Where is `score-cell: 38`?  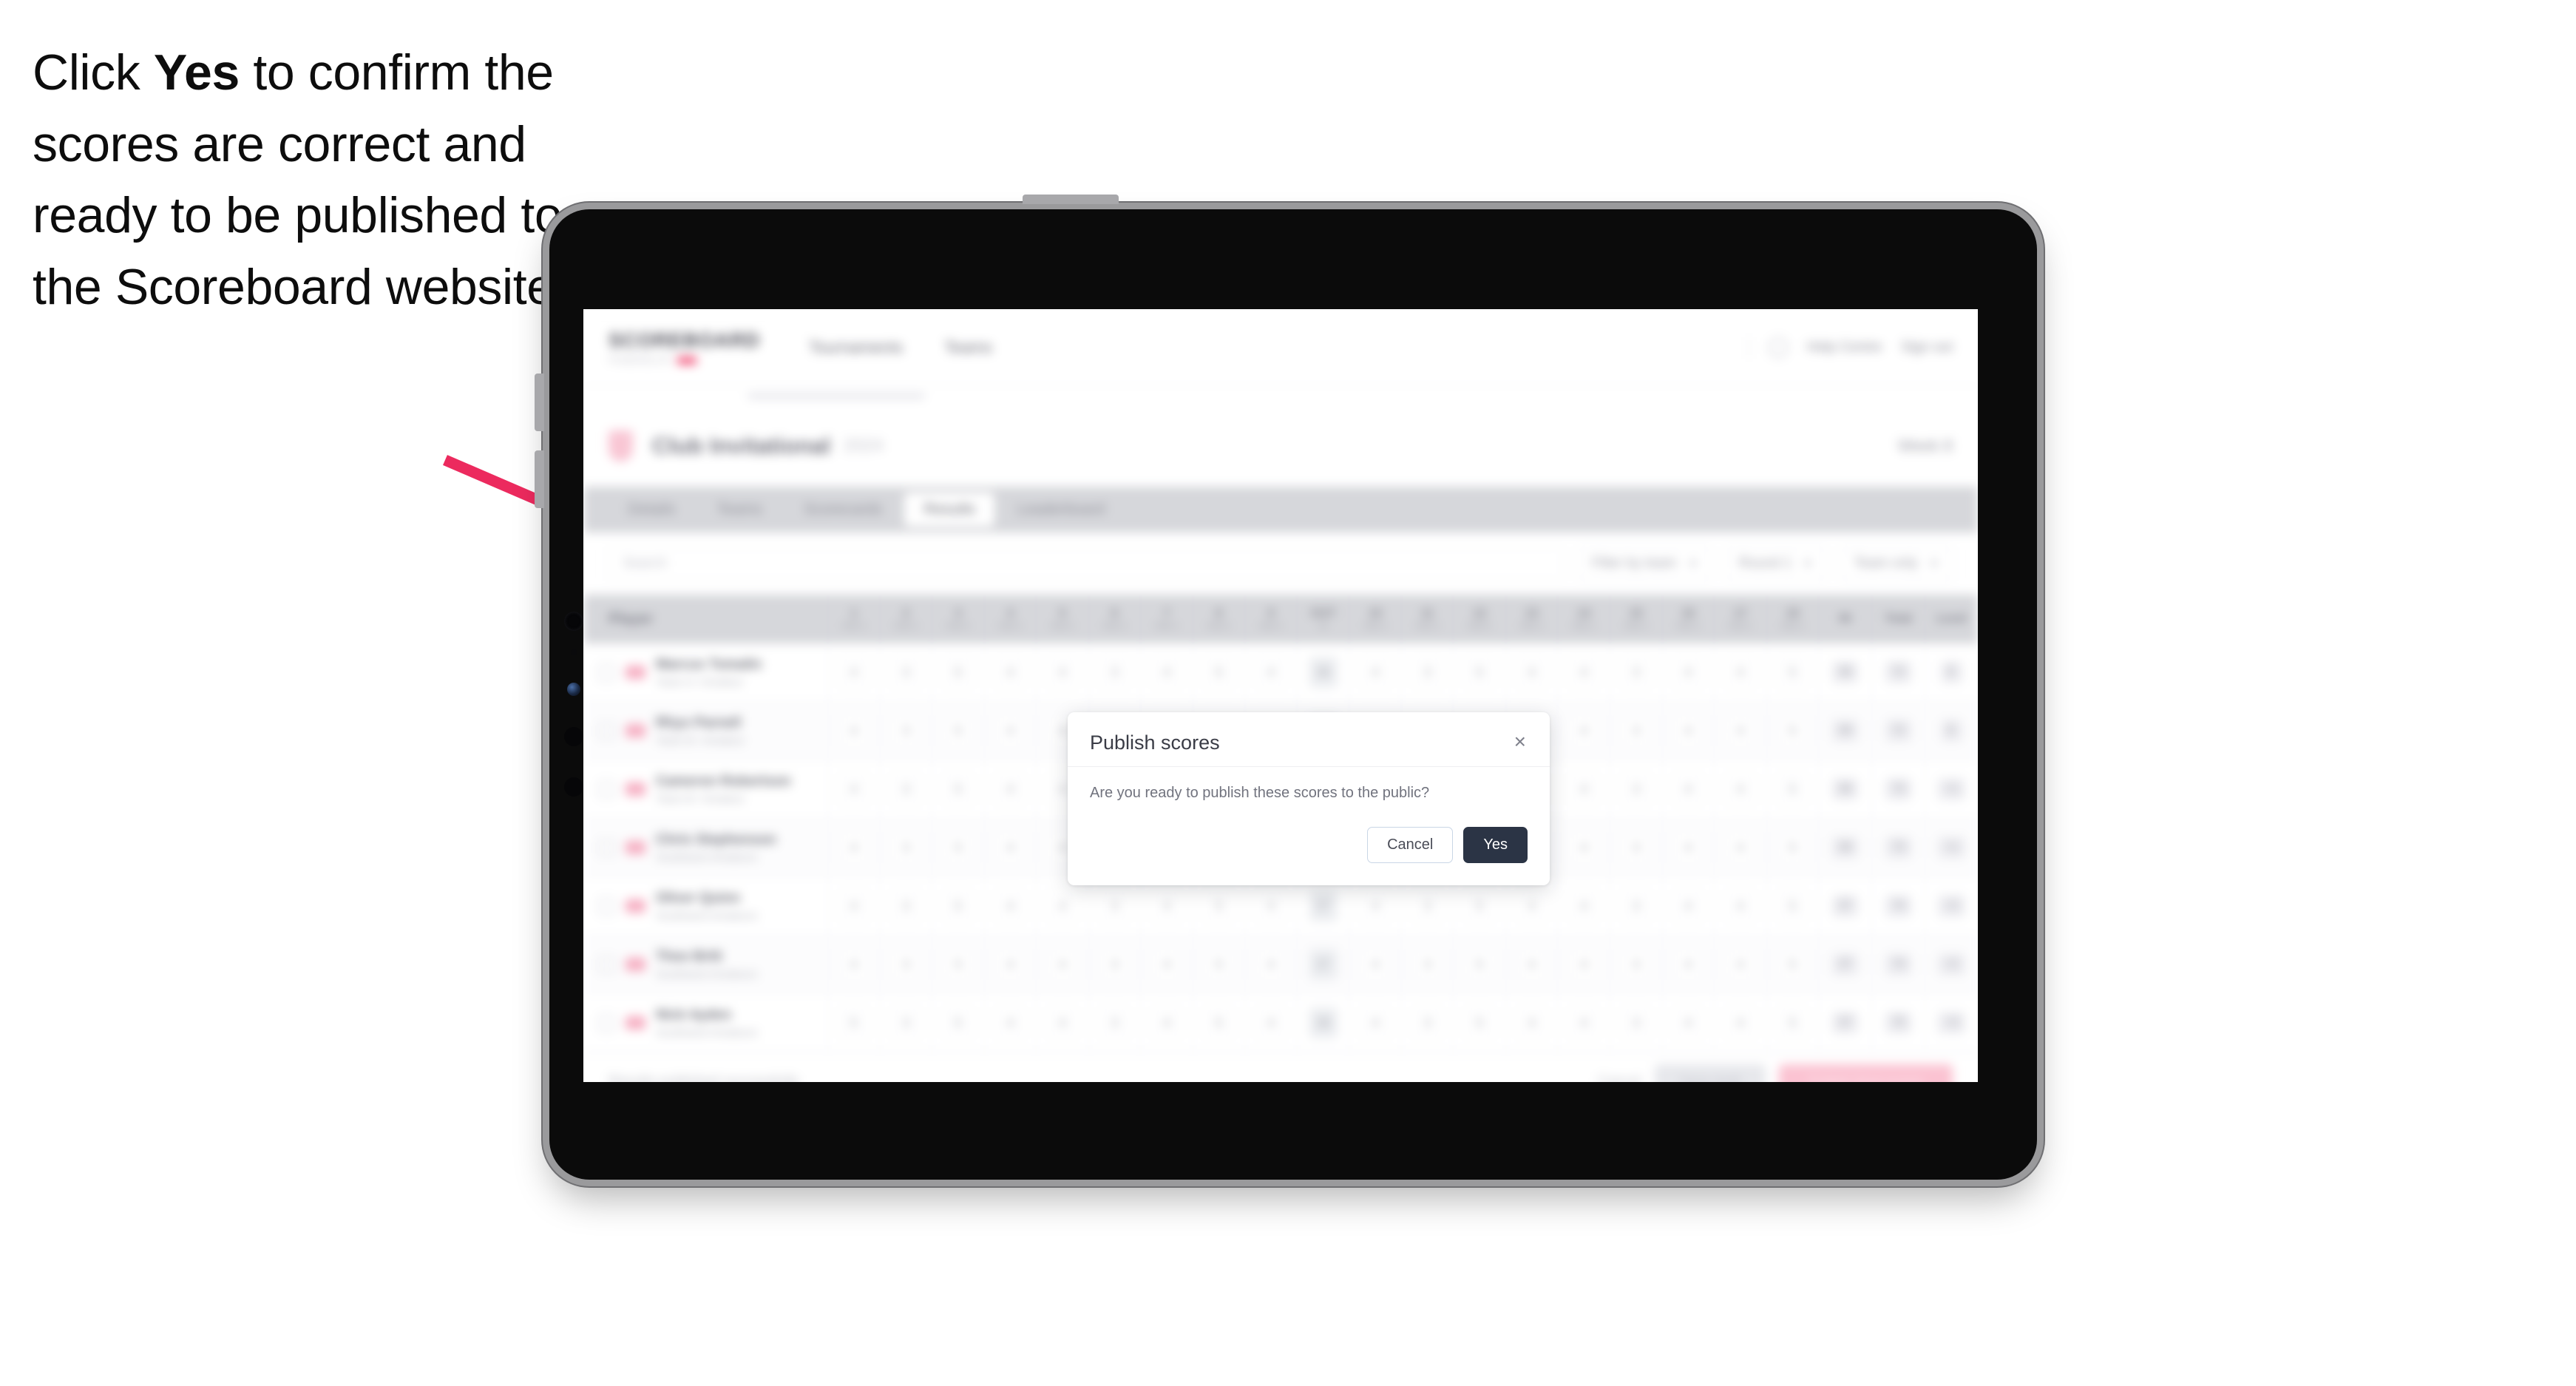
score-cell: 38 is located at coordinates (1322, 1023).